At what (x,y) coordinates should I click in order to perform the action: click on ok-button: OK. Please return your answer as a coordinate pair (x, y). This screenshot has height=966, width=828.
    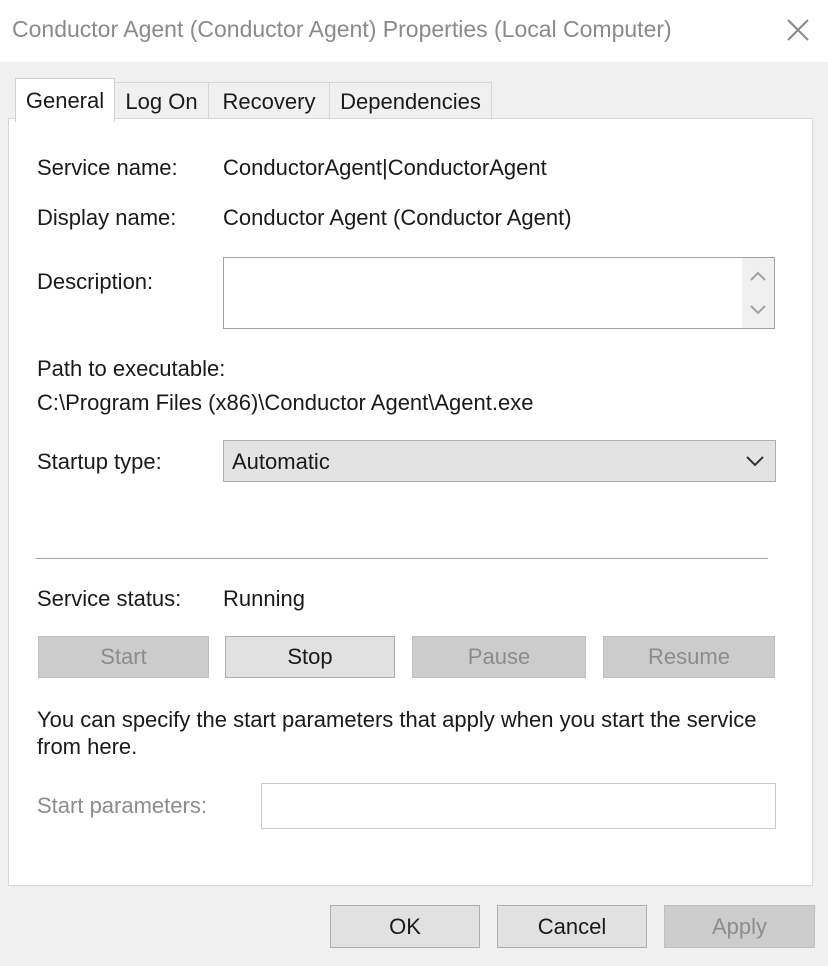
    Looking at the image, I should click on (405, 926).